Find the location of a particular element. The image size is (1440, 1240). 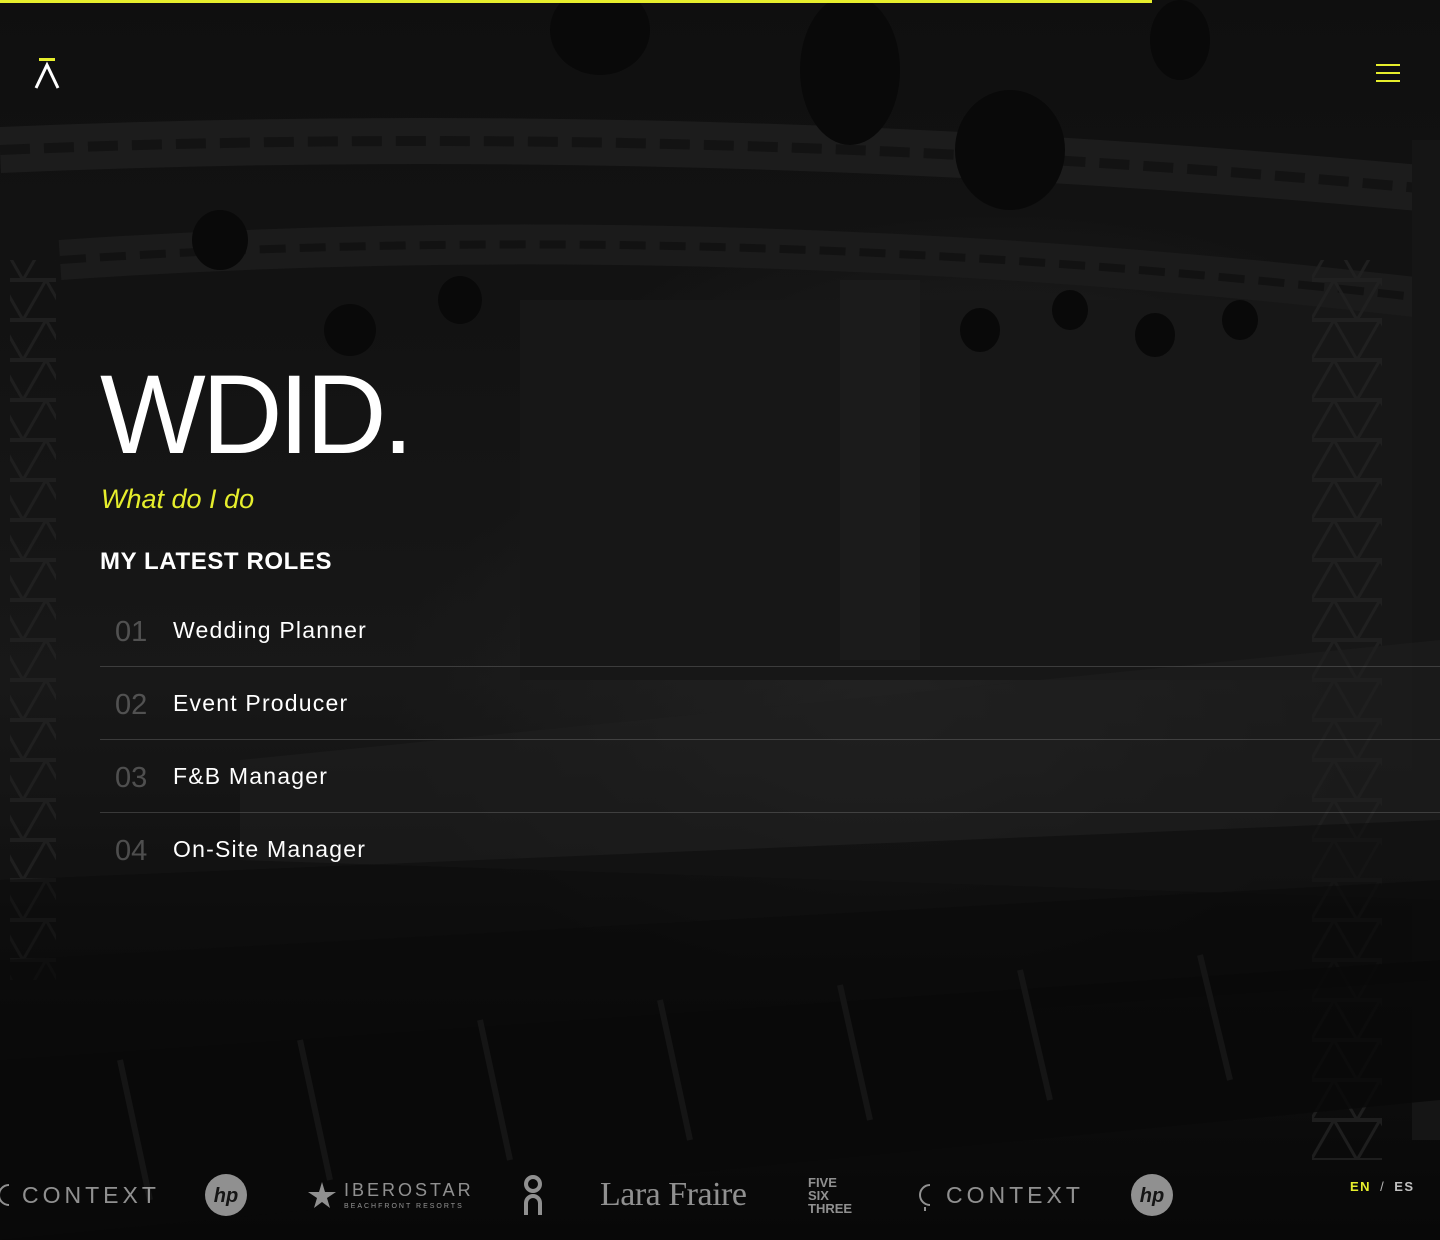

lara-fraire-logo: Lara Fraire is located at coordinates (673, 1195).